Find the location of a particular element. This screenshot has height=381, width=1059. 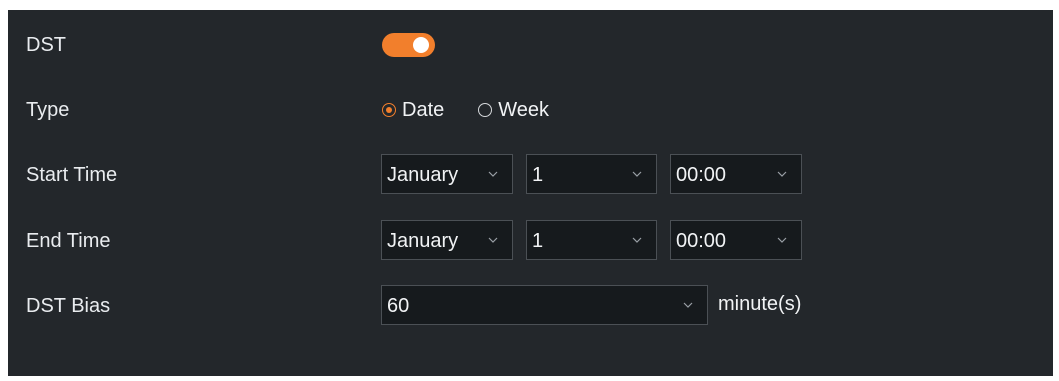

type-radio-group: Date Week is located at coordinates (482, 110).